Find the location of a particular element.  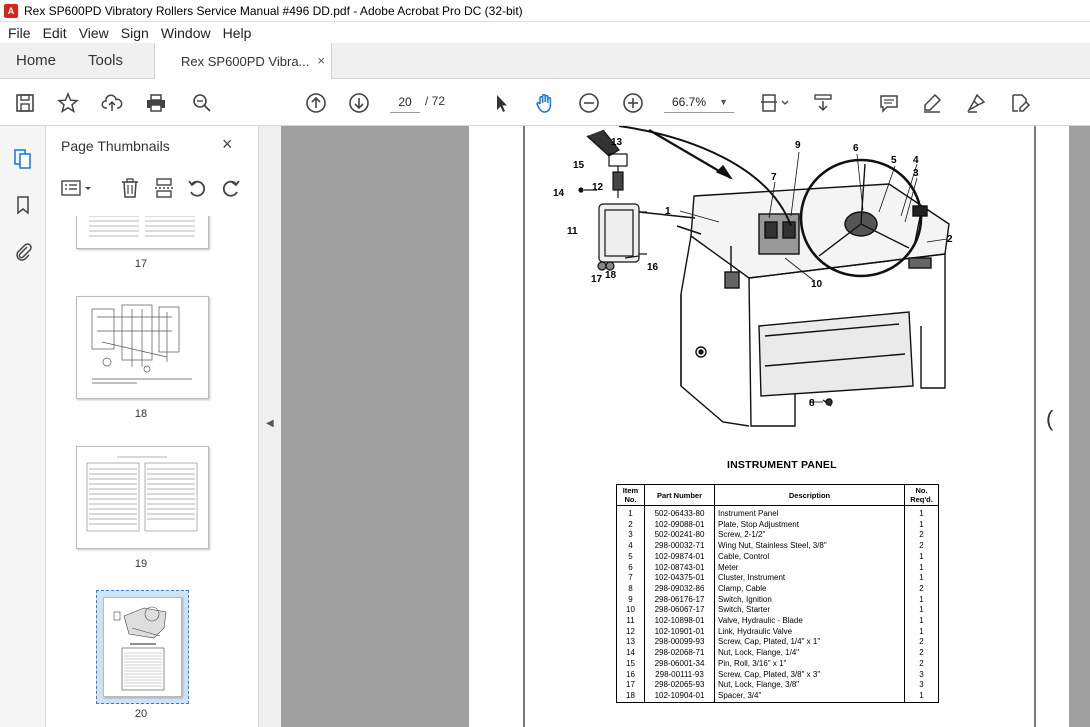

zoom-level-value: 66.7% is located at coordinates (689, 102).